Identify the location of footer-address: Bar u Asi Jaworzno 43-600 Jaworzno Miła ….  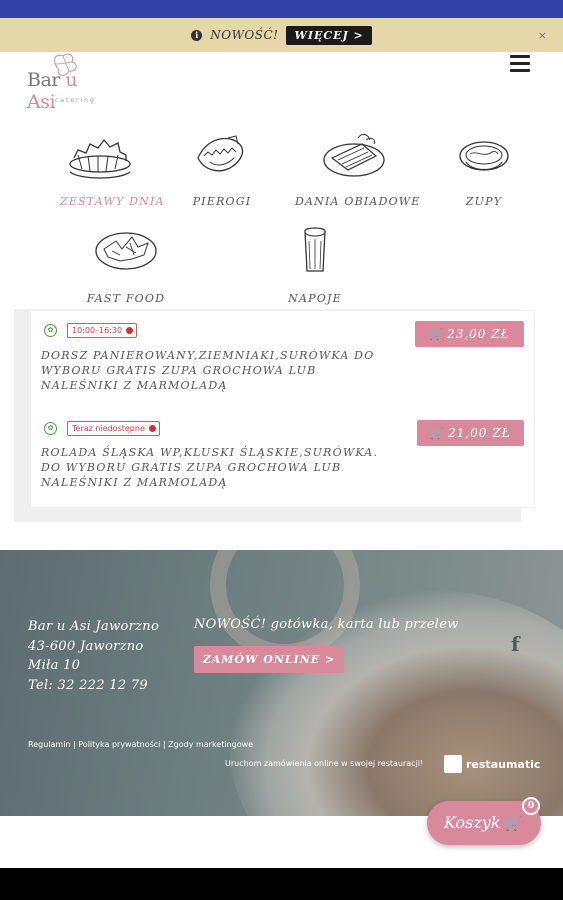
(93, 656).